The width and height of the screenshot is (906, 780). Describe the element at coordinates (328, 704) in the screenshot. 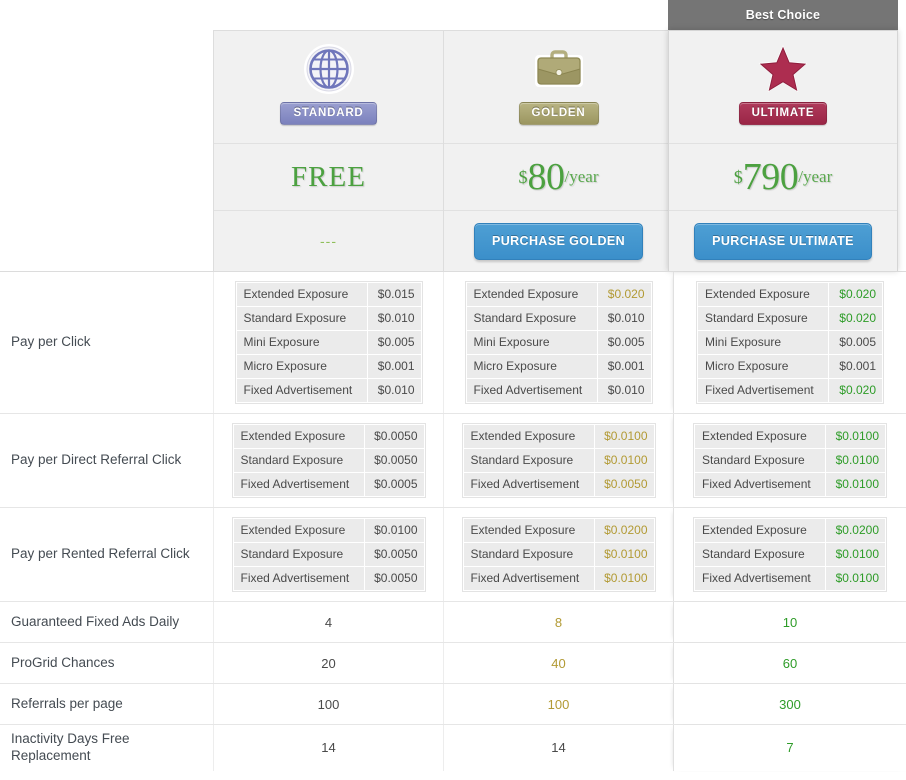

I see `feature-cell-standard: 100` at that location.